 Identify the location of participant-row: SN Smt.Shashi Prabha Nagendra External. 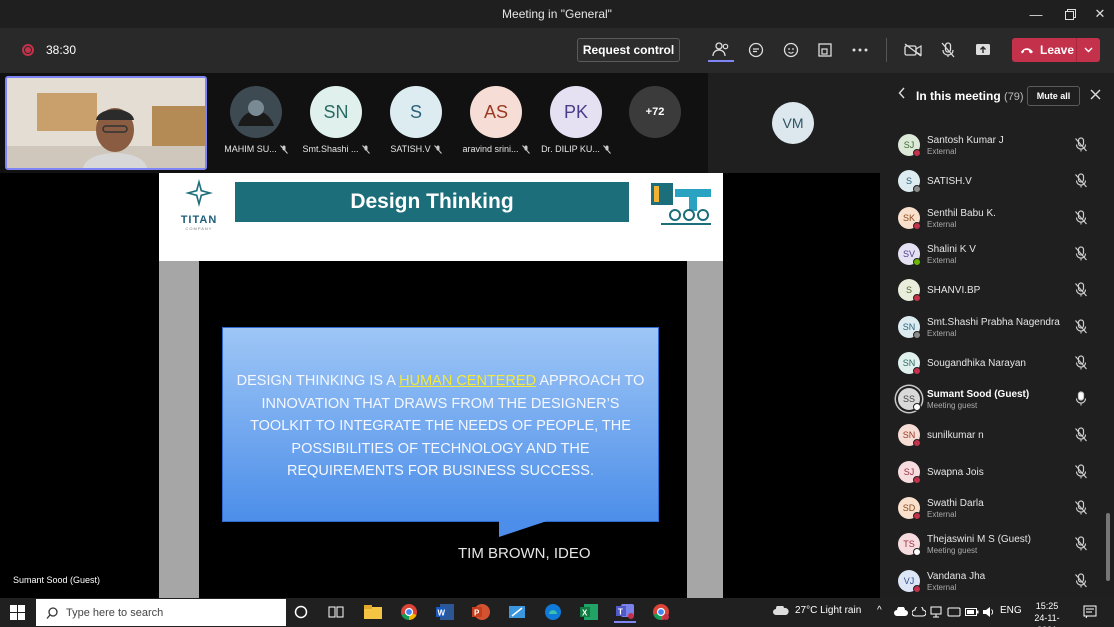
(997, 329).